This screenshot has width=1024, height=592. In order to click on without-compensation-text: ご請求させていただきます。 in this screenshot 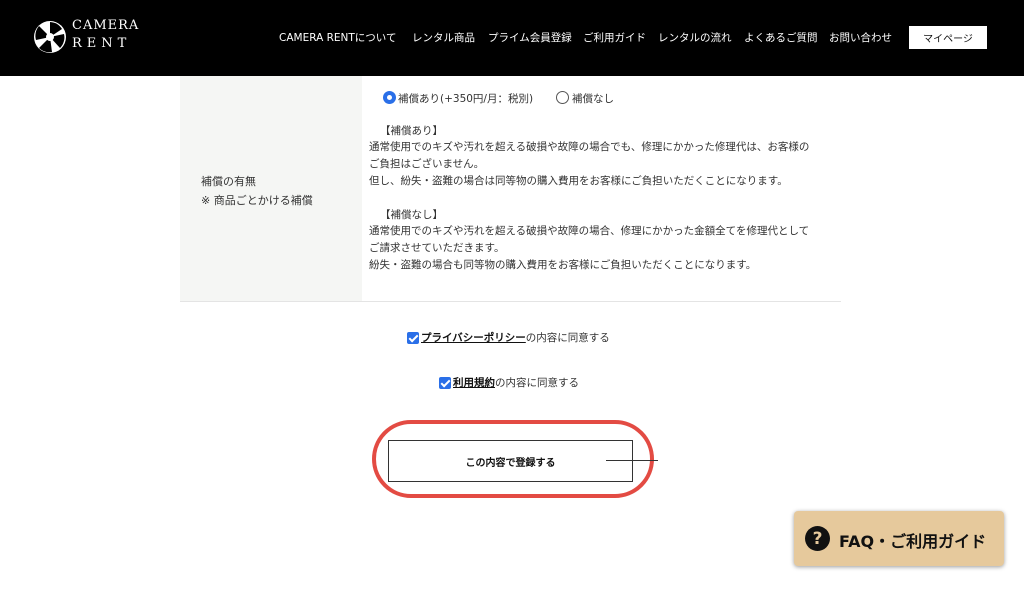, I will do `click(437, 248)`.